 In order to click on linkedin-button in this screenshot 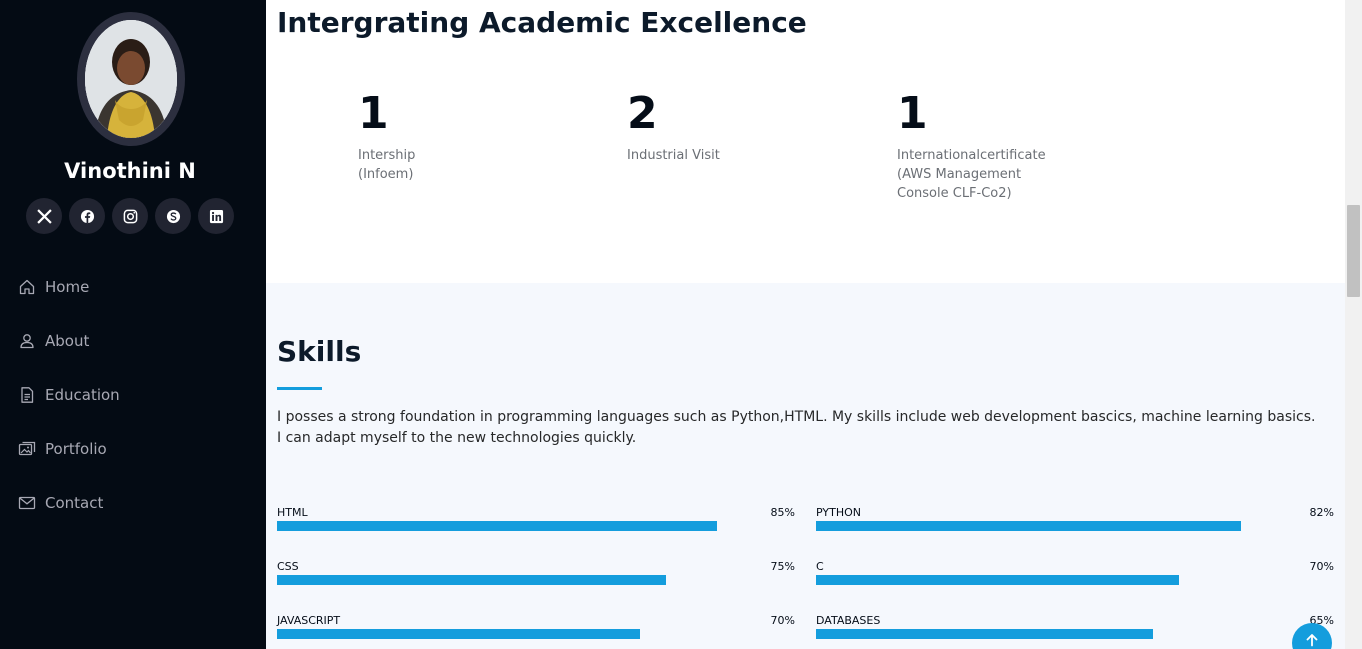, I will do `click(216, 216)`.